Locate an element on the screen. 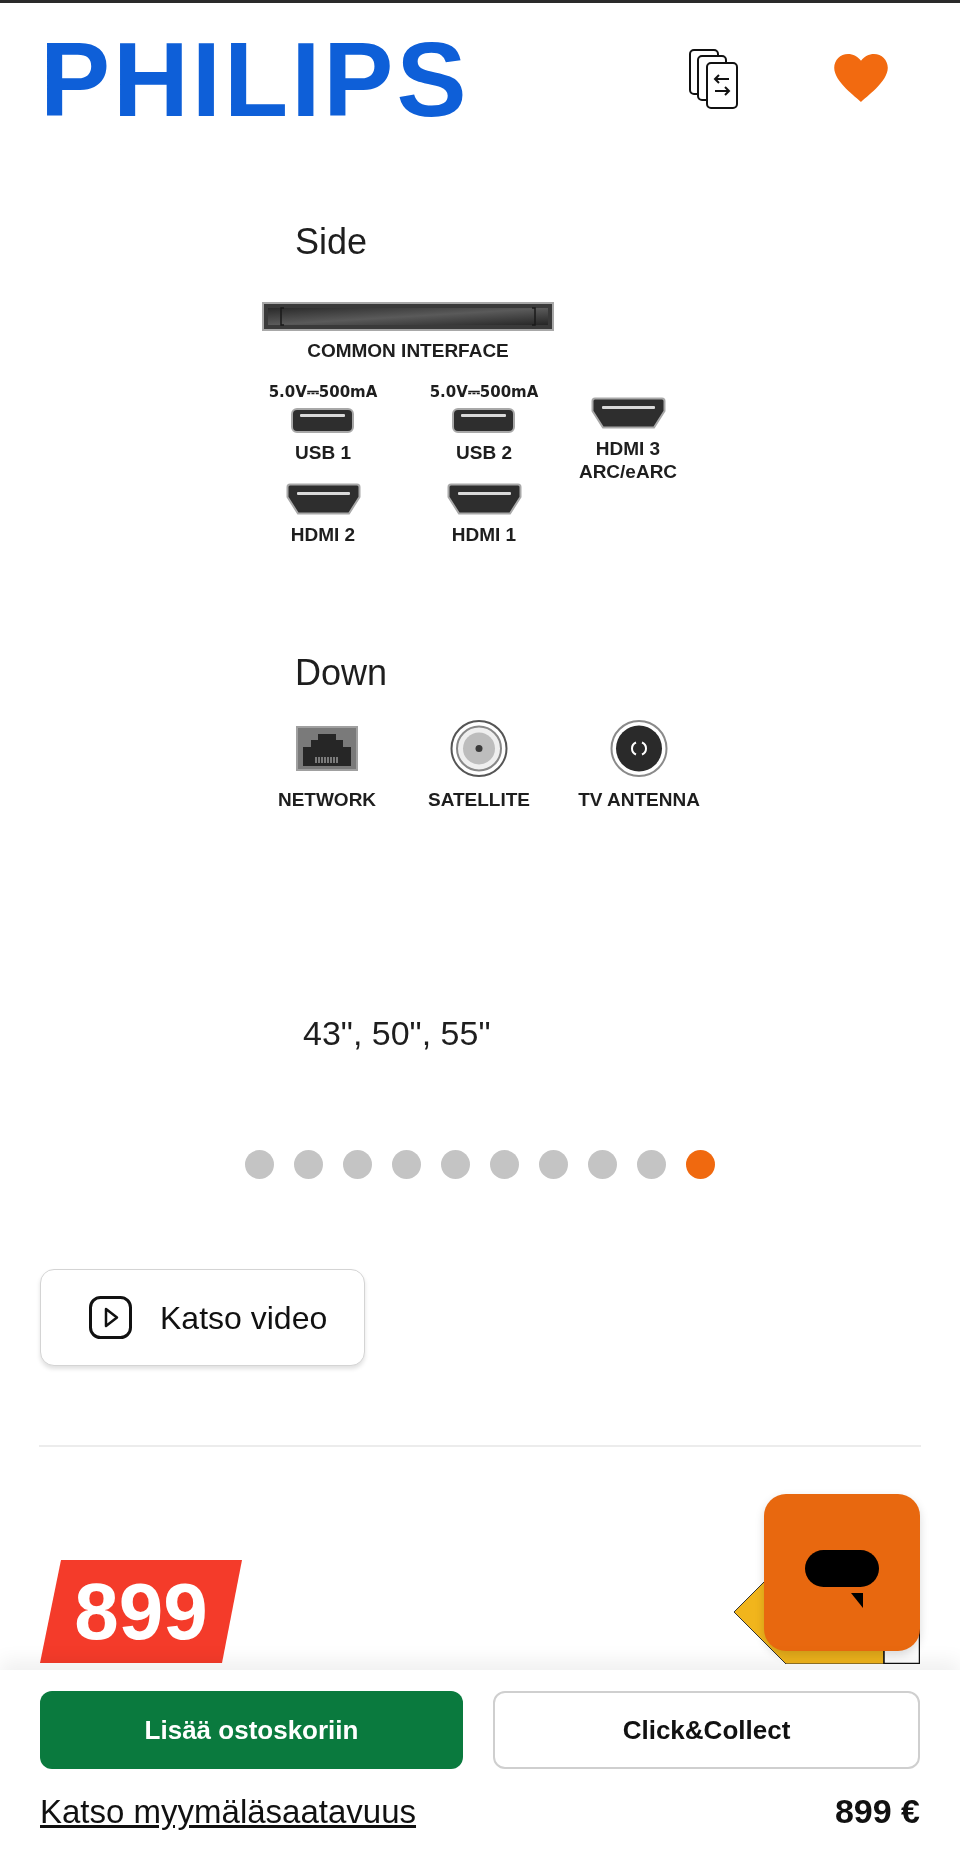 Image resolution: width=960 pixels, height=1854 pixels. add-to-cart-button: Lisää ostoskoriin is located at coordinates (251, 1730).